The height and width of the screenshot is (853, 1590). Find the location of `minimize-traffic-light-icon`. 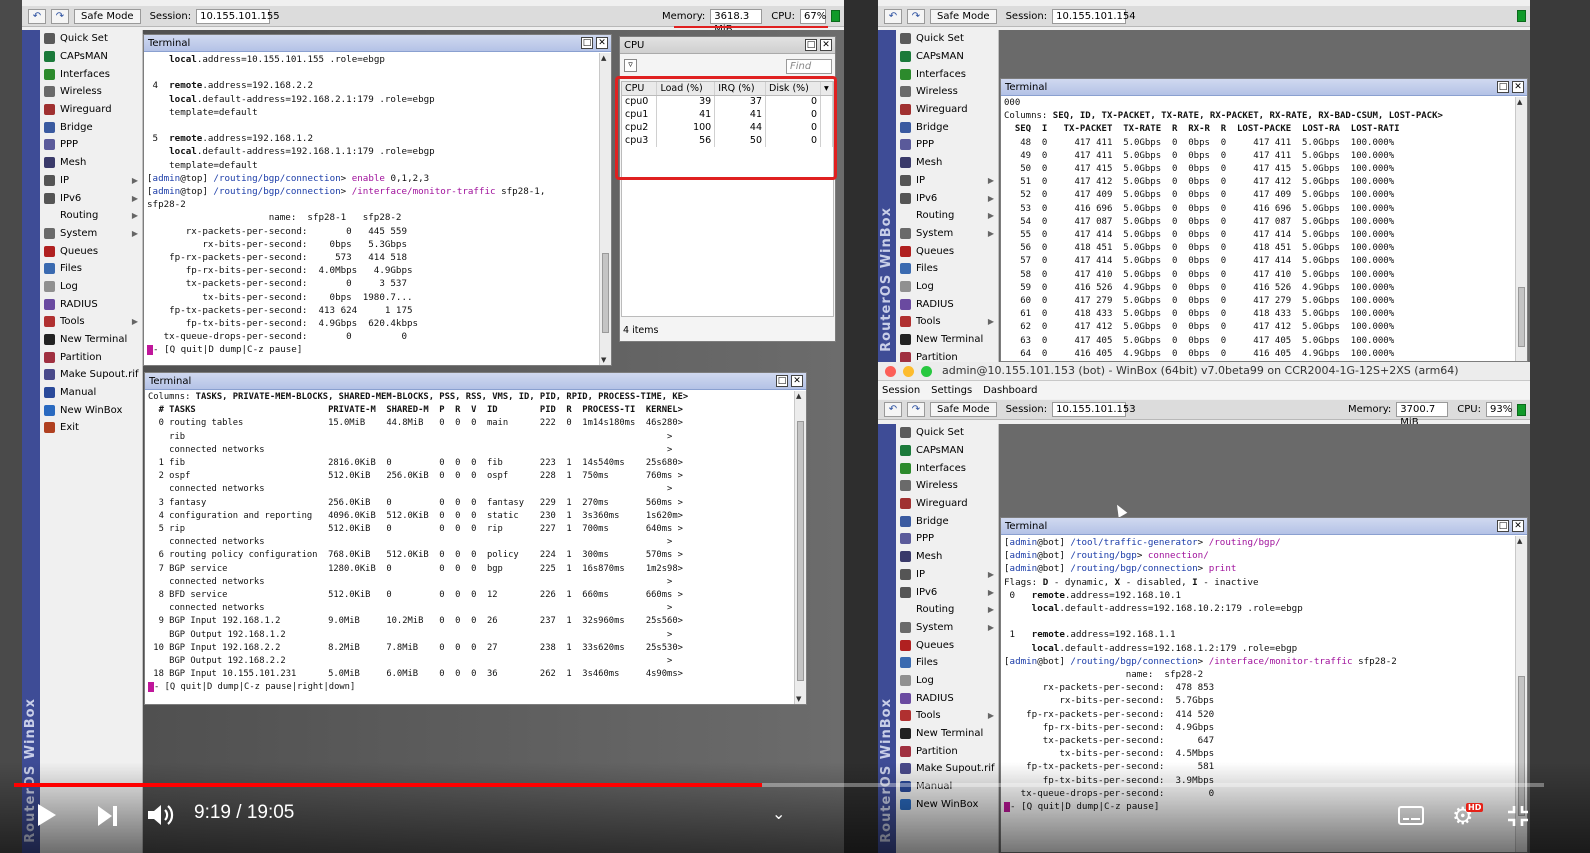

minimize-traffic-light-icon is located at coordinates (908, 371).